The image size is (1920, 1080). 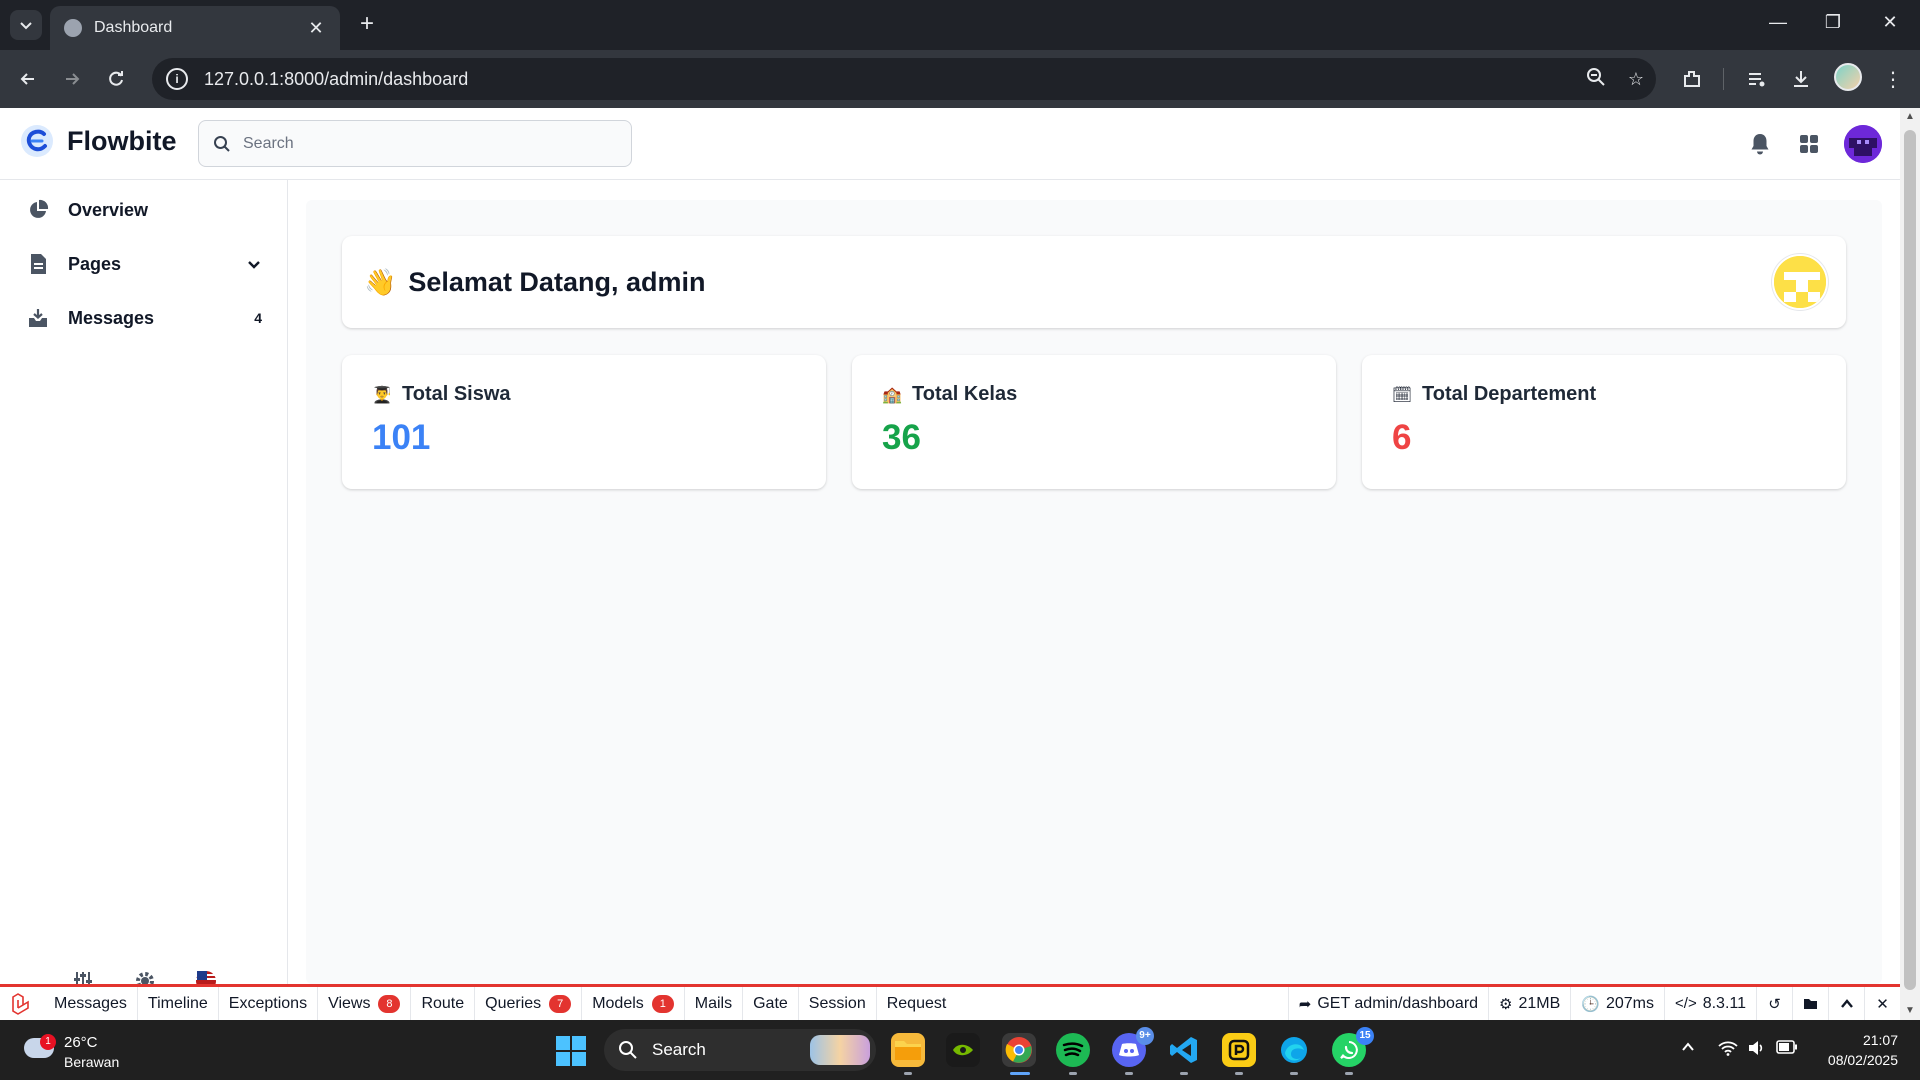 What do you see at coordinates (1882, 1003) in the screenshot?
I see `debugbar-close-icon: ✕` at bounding box center [1882, 1003].